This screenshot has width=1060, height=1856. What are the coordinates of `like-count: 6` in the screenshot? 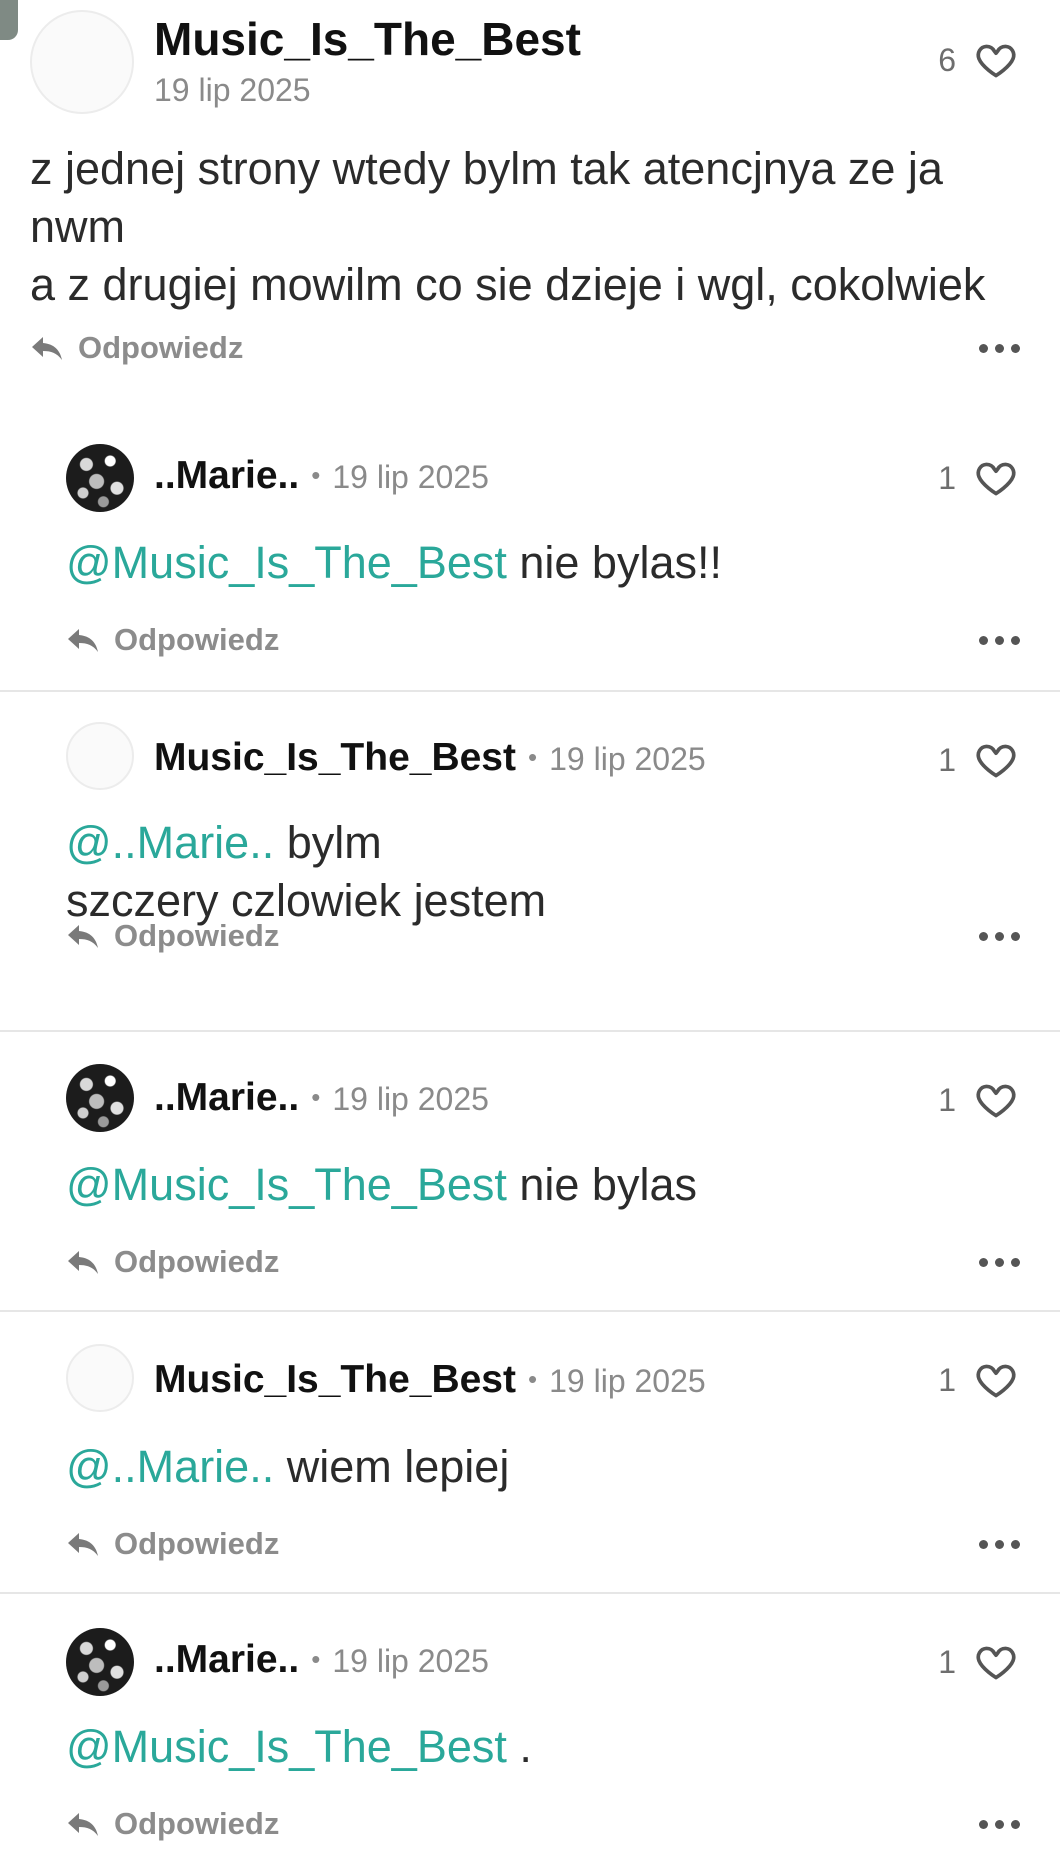 It's located at (947, 59).